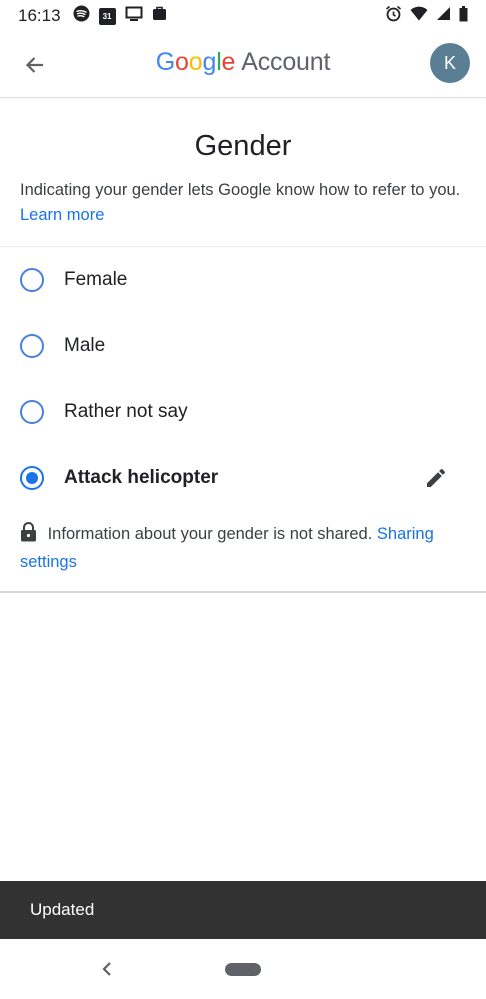  I want to click on avatar-initial: K, so click(449, 62).